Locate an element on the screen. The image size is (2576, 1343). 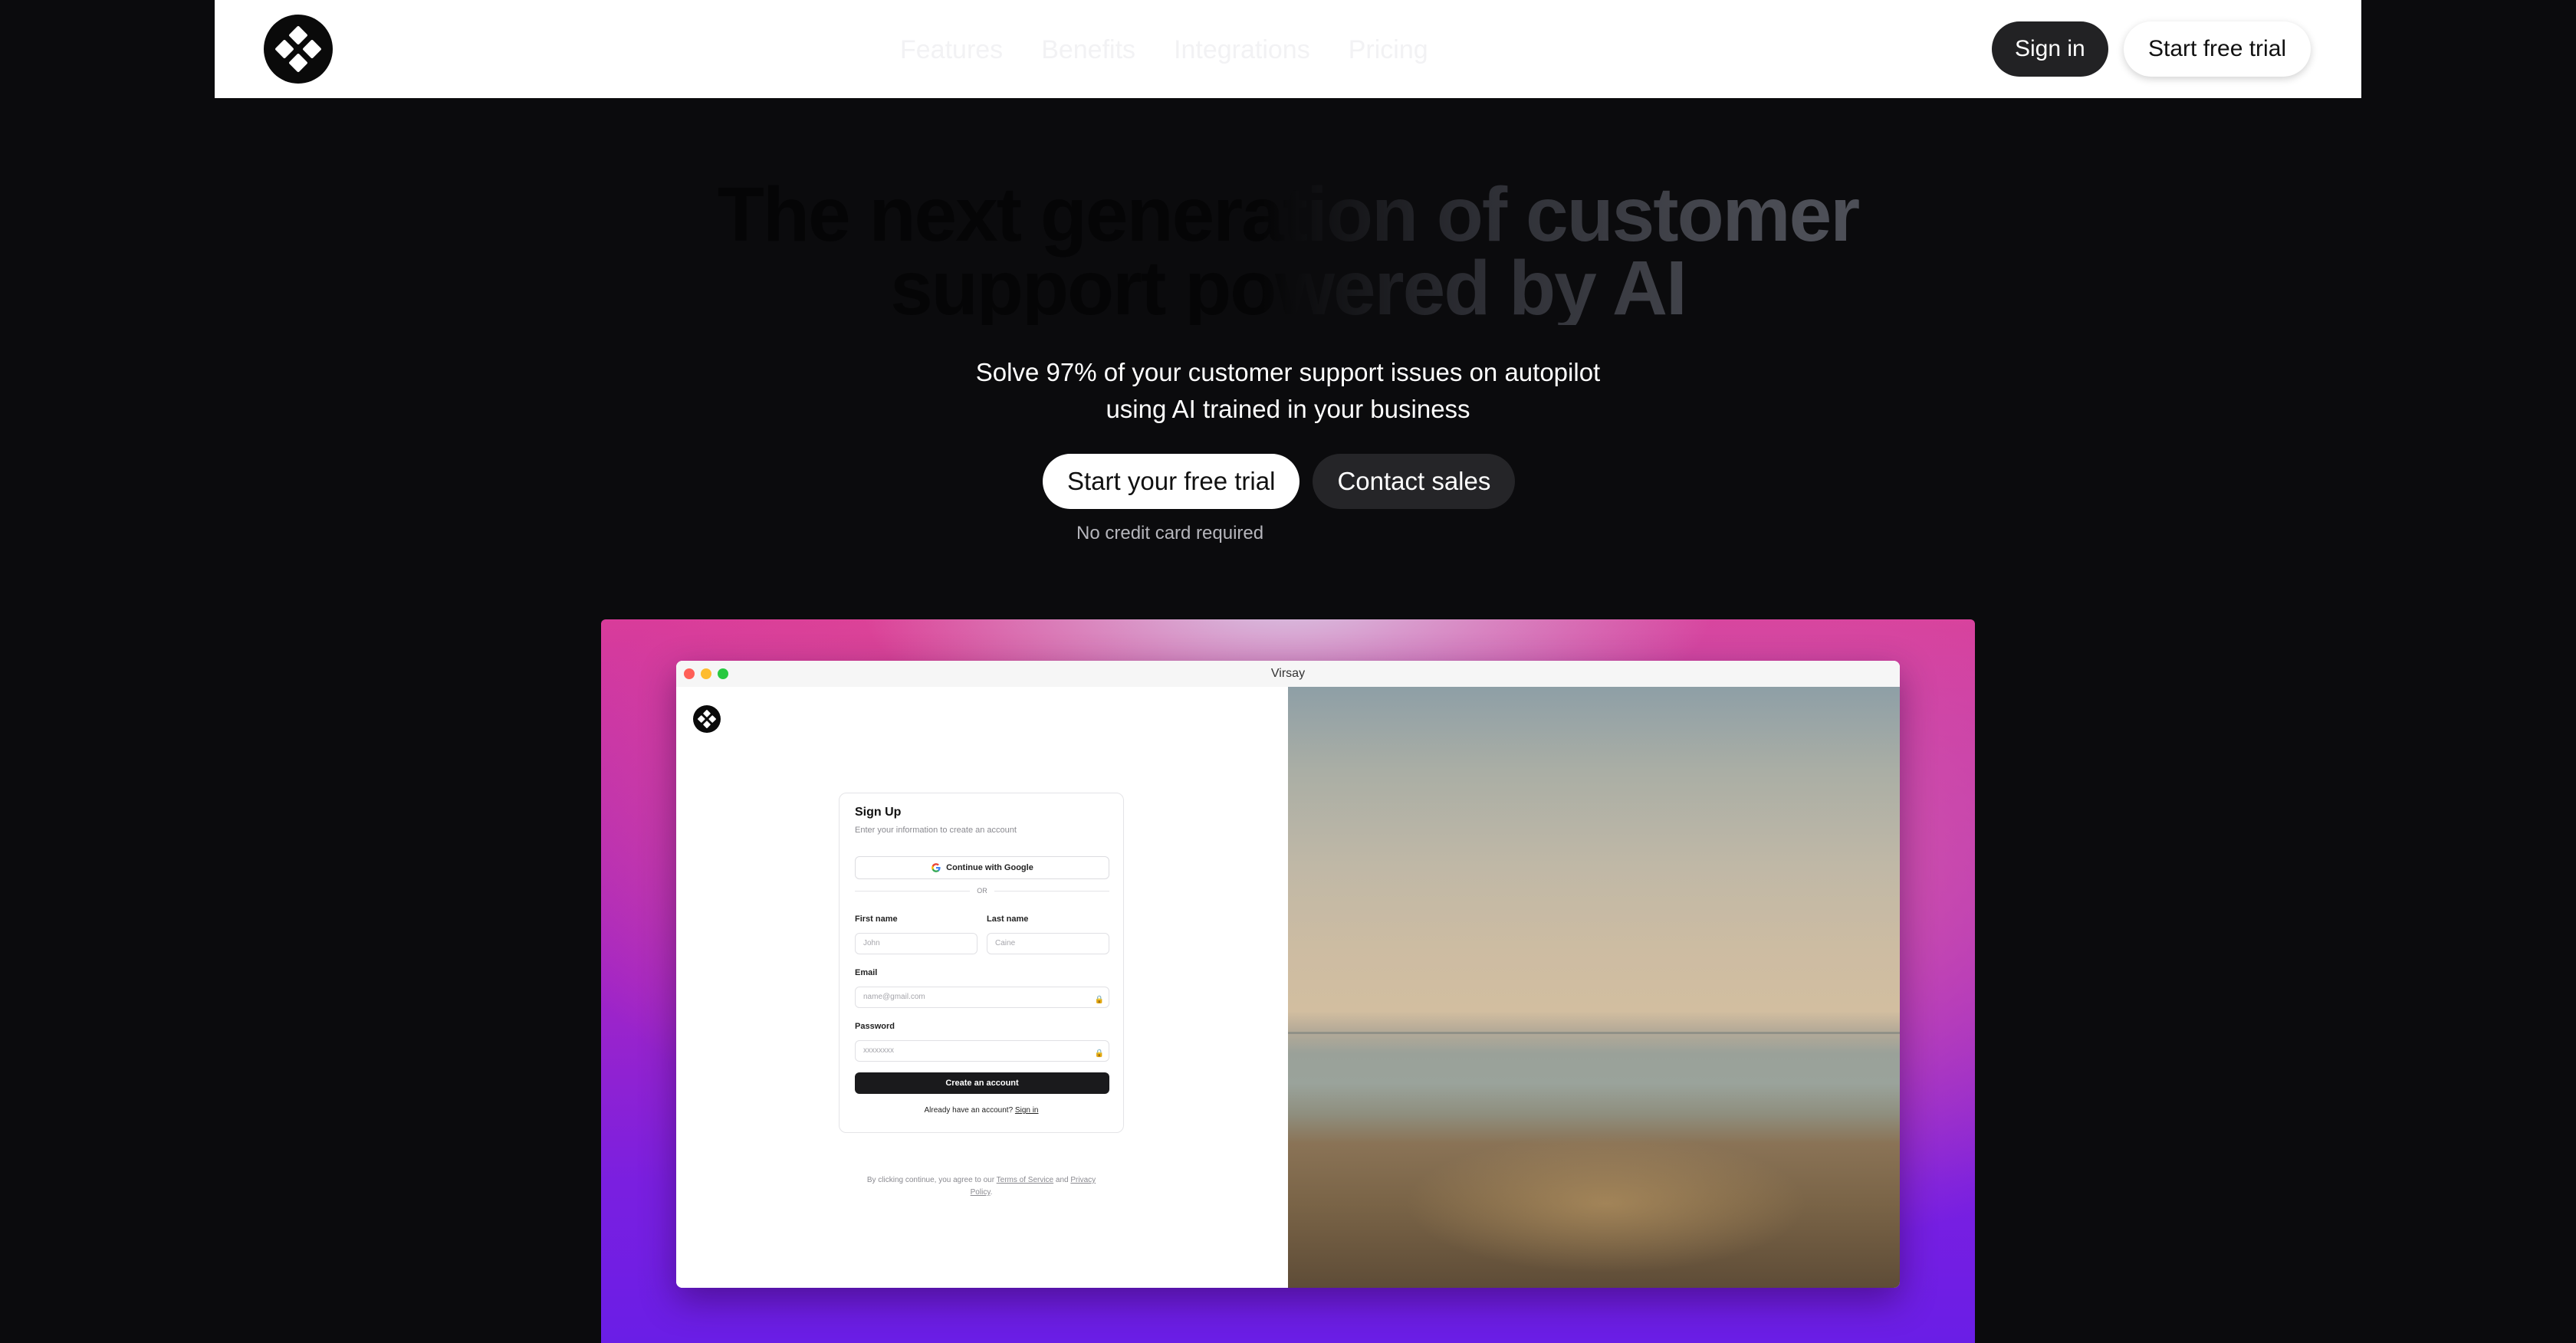
sign-in-link: Sign in is located at coordinates (1027, 1111).